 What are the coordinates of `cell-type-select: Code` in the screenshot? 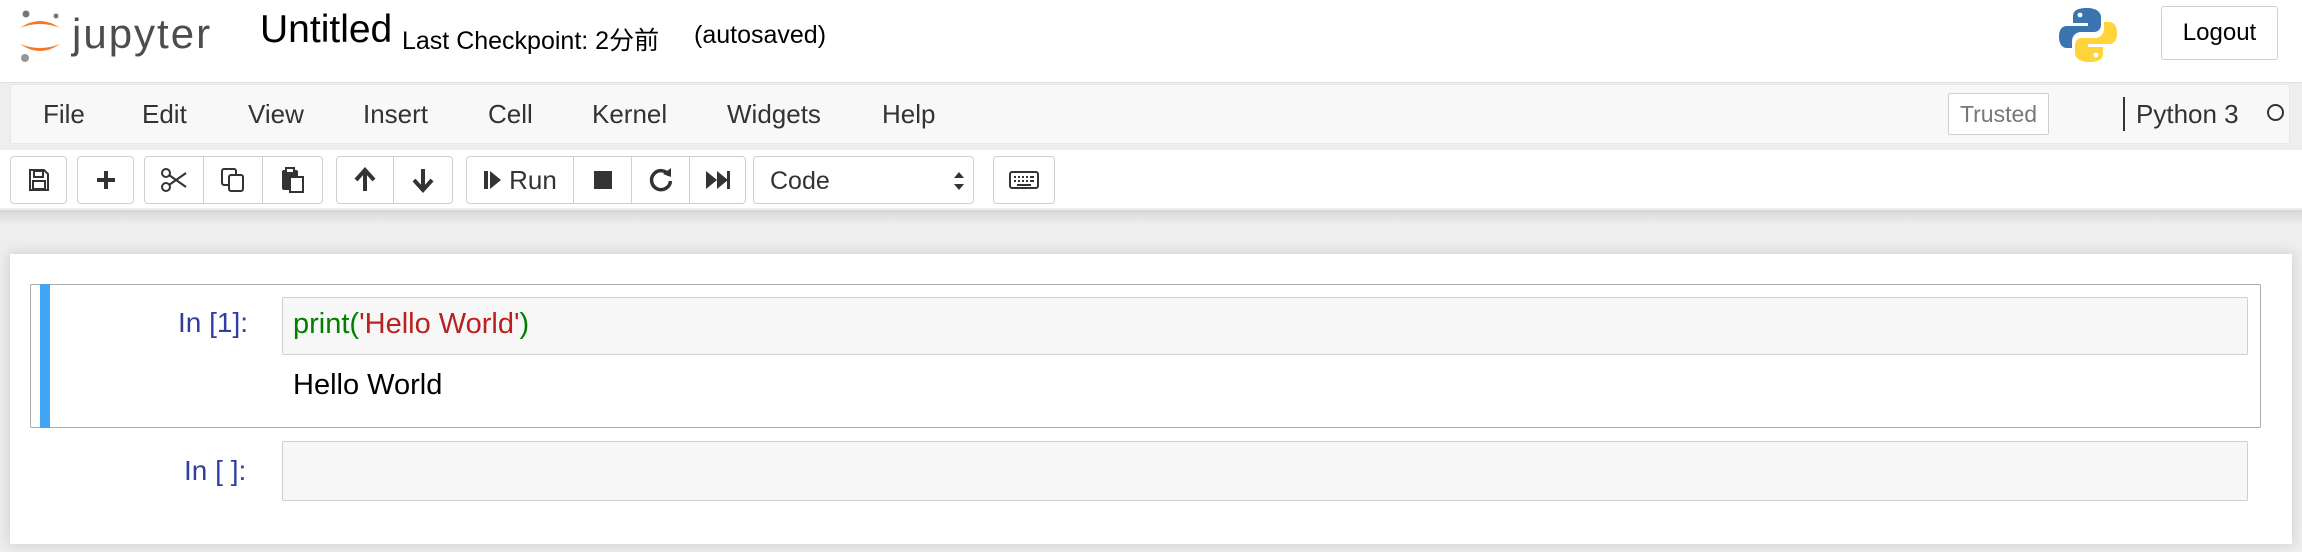 It's located at (863, 180).